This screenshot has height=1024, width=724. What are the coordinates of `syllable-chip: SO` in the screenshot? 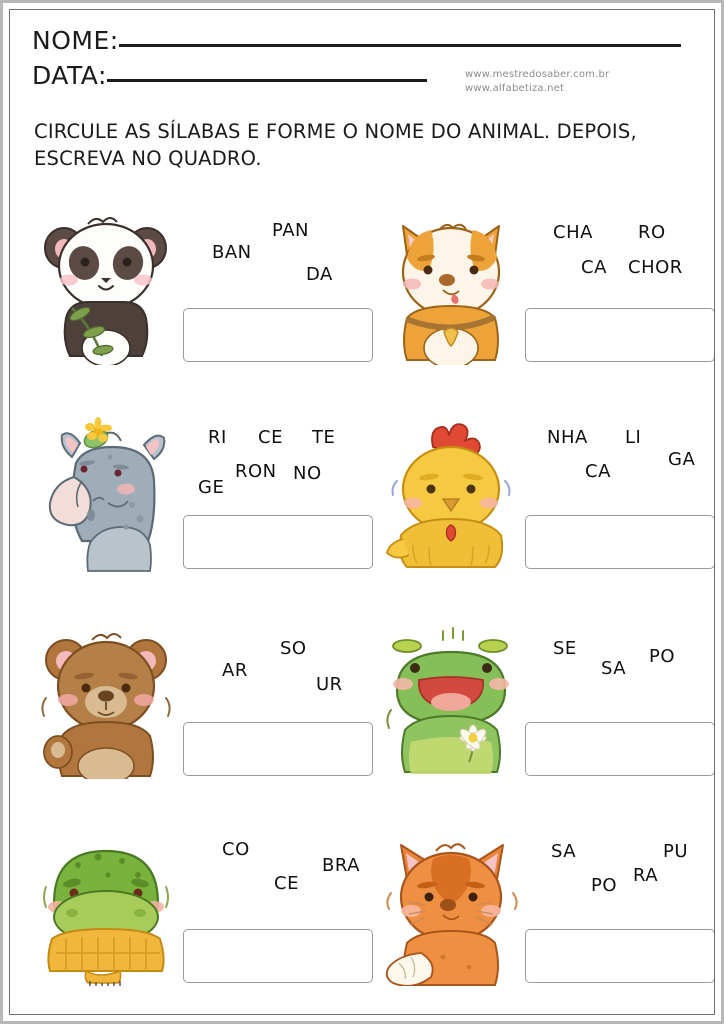 It's located at (293, 648).